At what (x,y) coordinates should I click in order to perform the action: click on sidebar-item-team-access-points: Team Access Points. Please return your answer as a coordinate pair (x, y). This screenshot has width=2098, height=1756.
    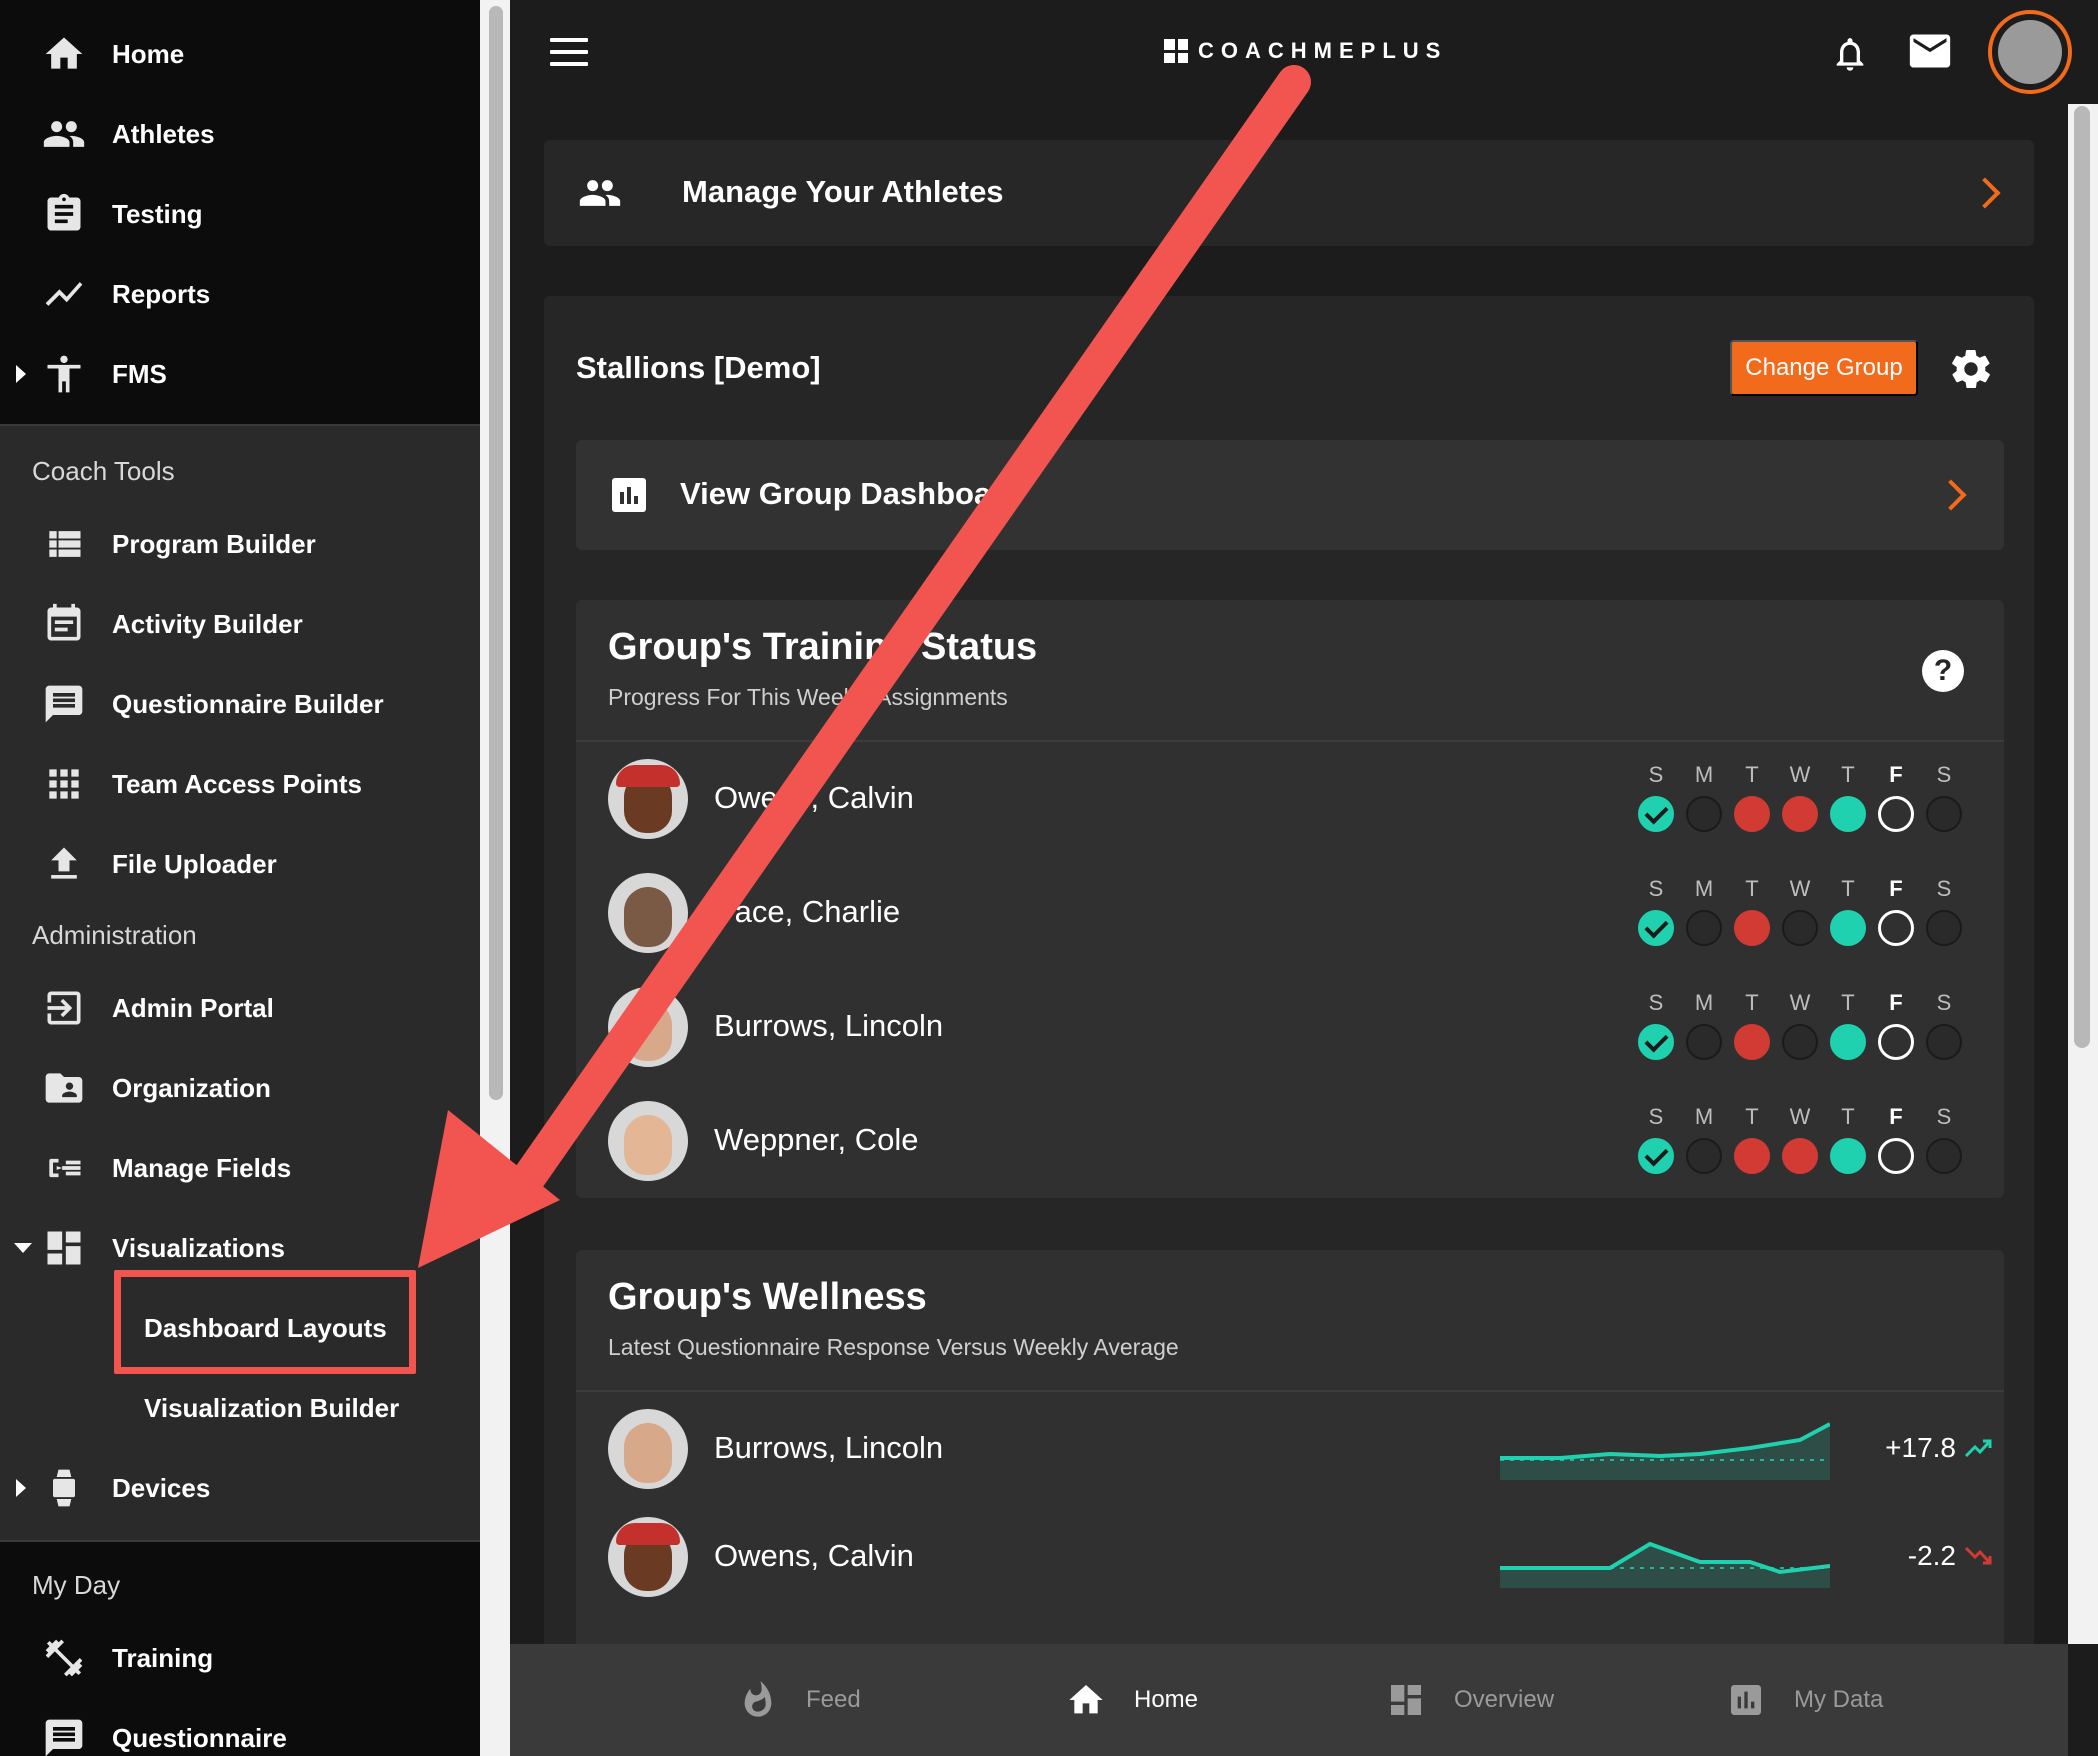
    Looking at the image, I should click on (240, 784).